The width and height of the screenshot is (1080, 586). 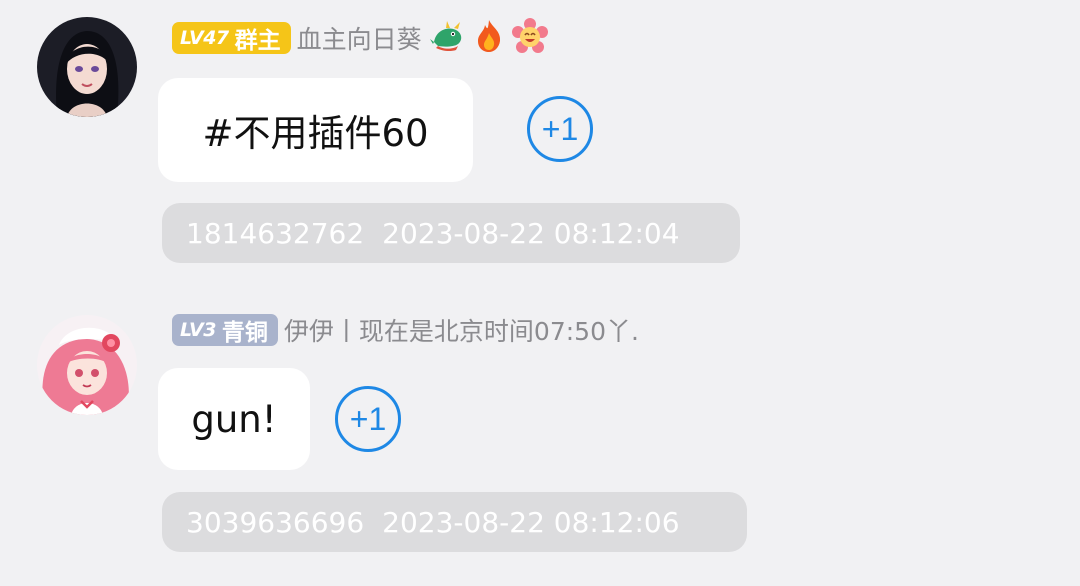 I want to click on member-level-badge: LV47 群主, so click(x=231, y=38).